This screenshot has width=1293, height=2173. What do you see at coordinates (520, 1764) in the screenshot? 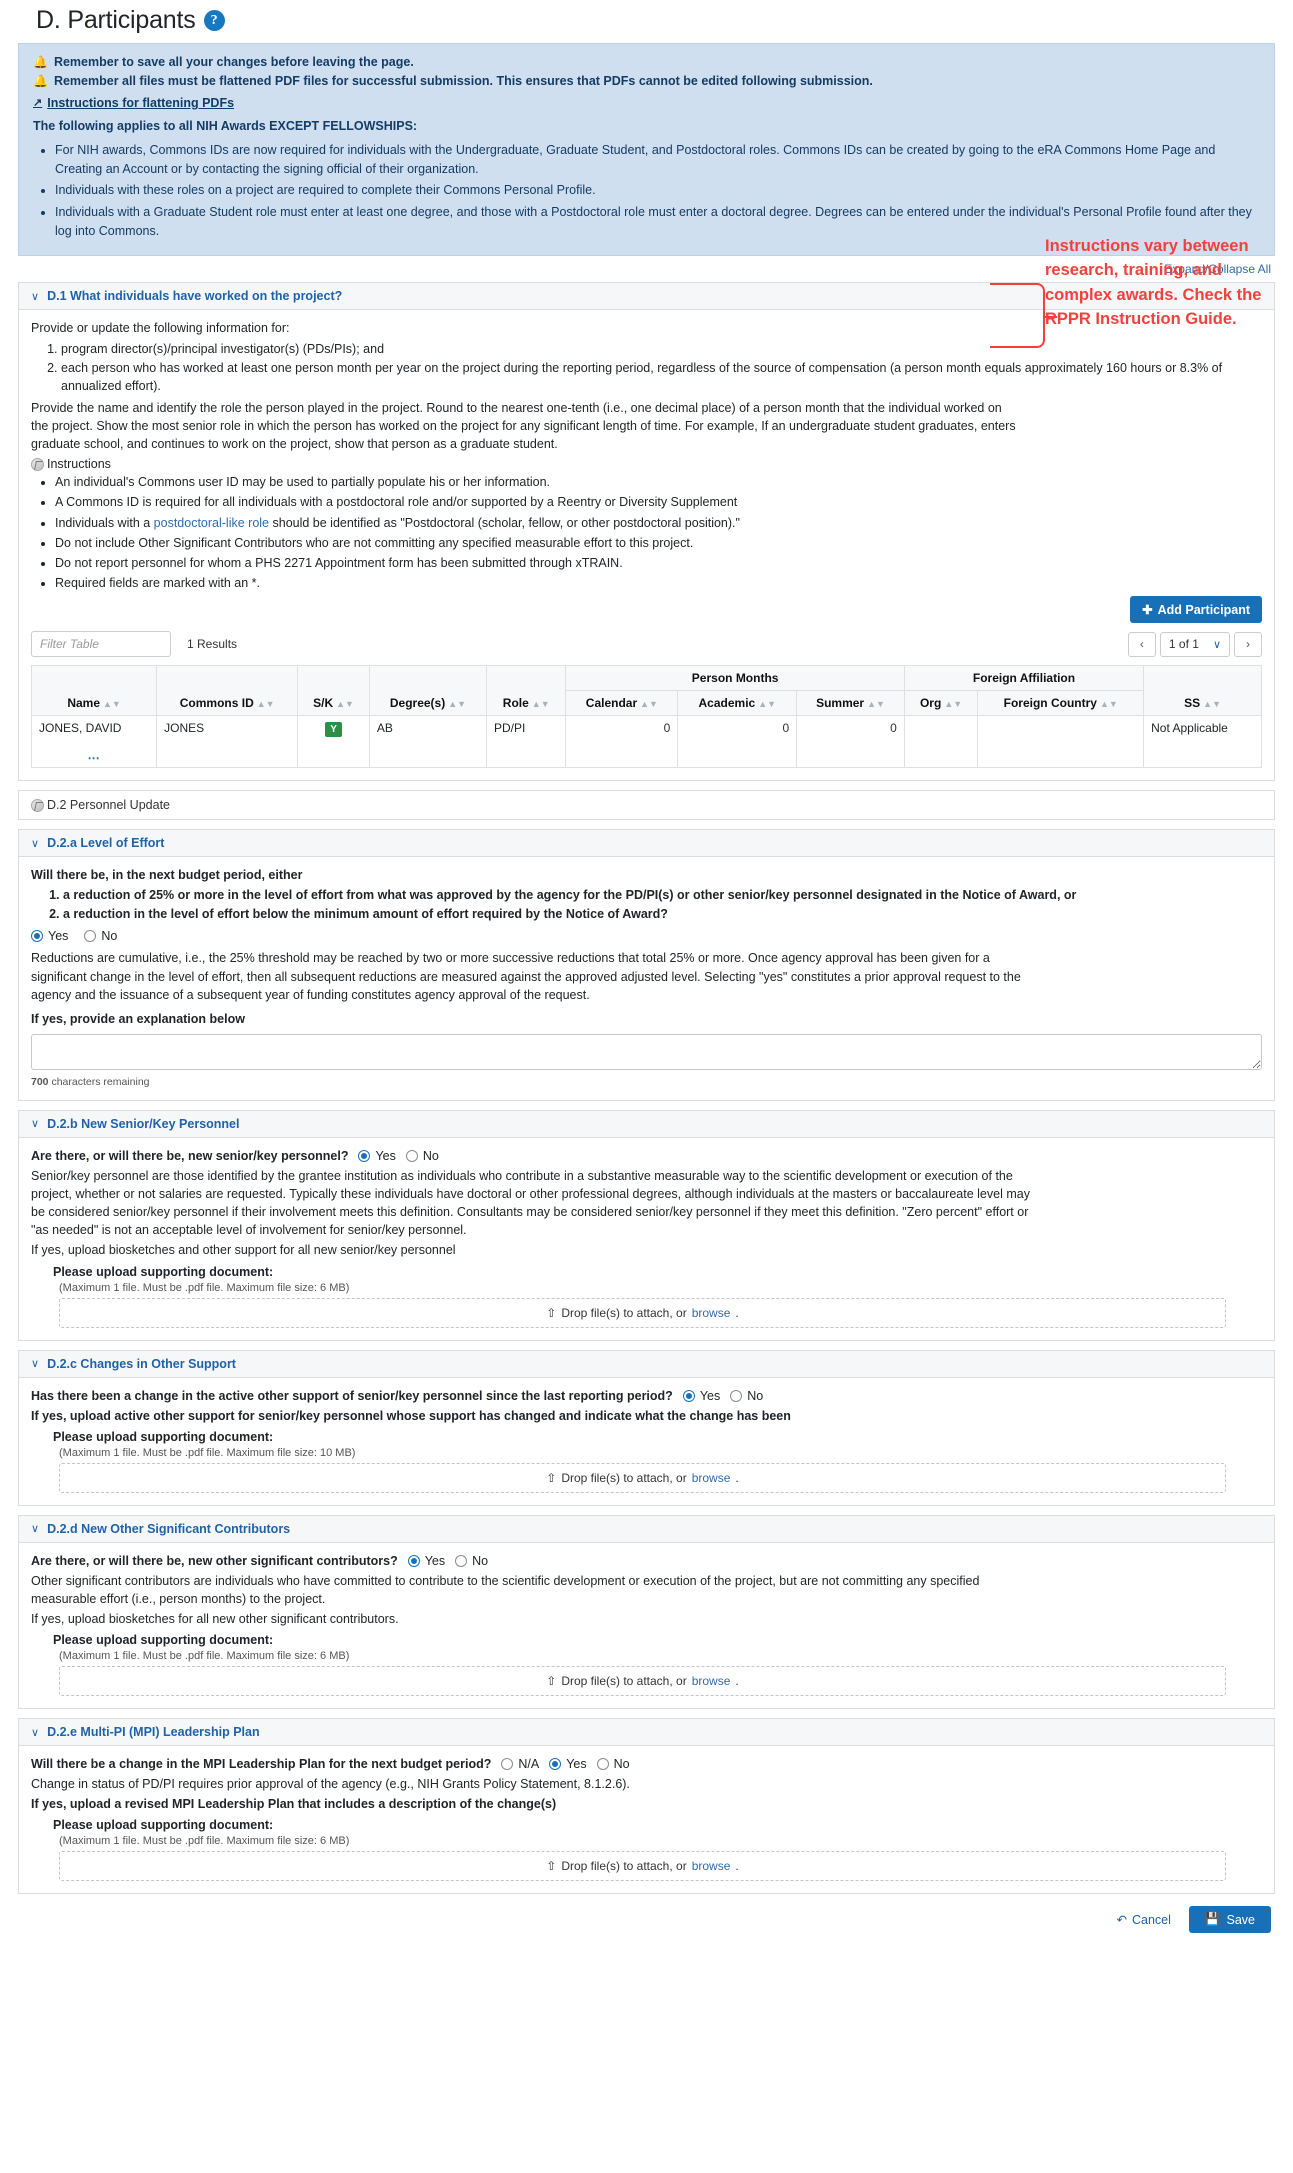
I see `d2e-radio-na: N/A` at bounding box center [520, 1764].